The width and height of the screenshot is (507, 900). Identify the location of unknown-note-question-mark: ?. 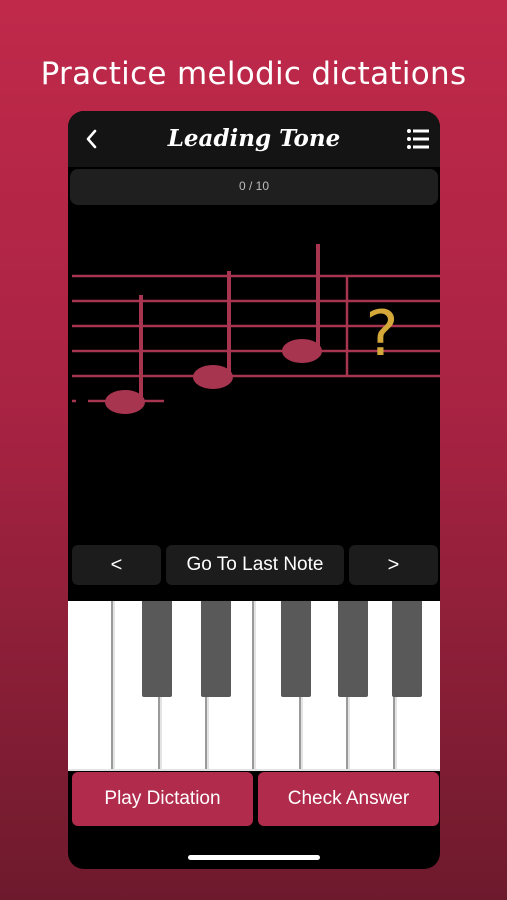
(382, 333).